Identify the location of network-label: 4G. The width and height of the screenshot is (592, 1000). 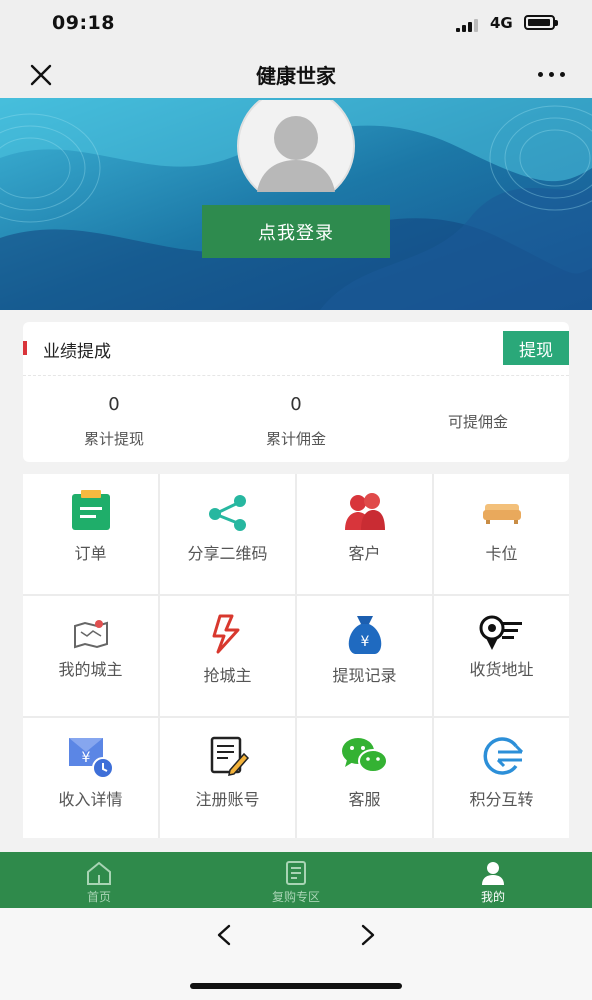
(501, 23).